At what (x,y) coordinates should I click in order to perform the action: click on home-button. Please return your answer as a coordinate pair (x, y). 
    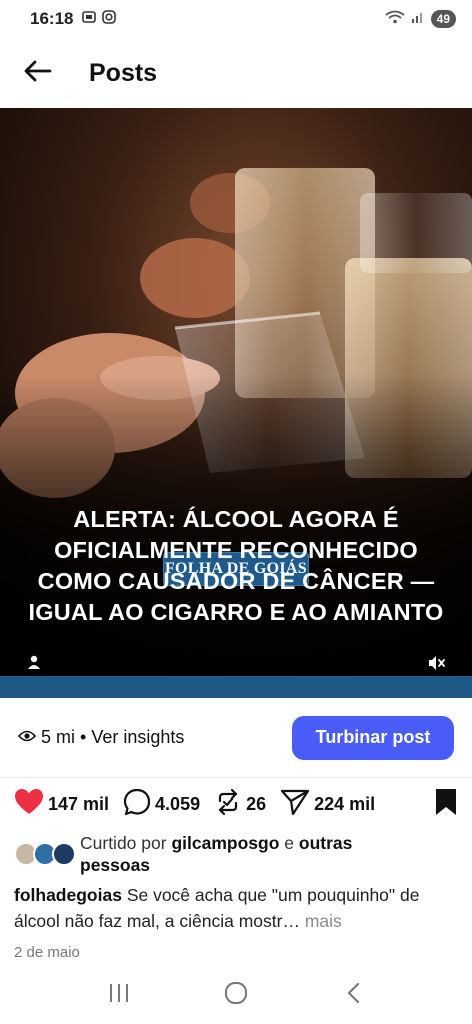
    Looking at the image, I should click on (236, 995).